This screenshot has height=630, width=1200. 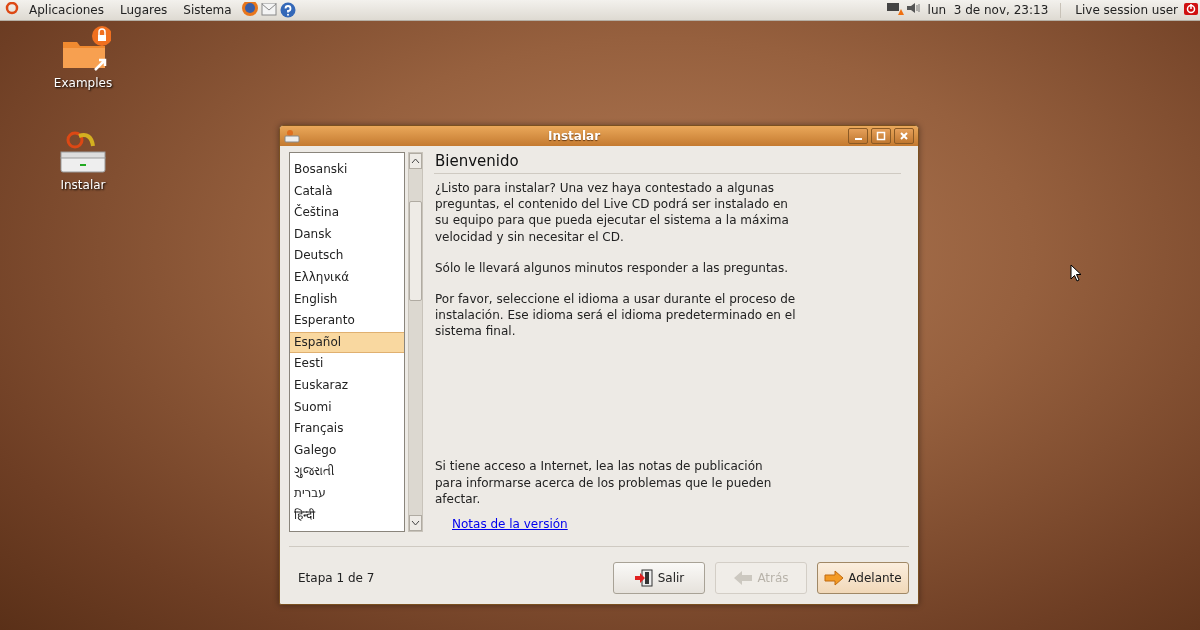 I want to click on scroll-down-icon, so click(x=415, y=523).